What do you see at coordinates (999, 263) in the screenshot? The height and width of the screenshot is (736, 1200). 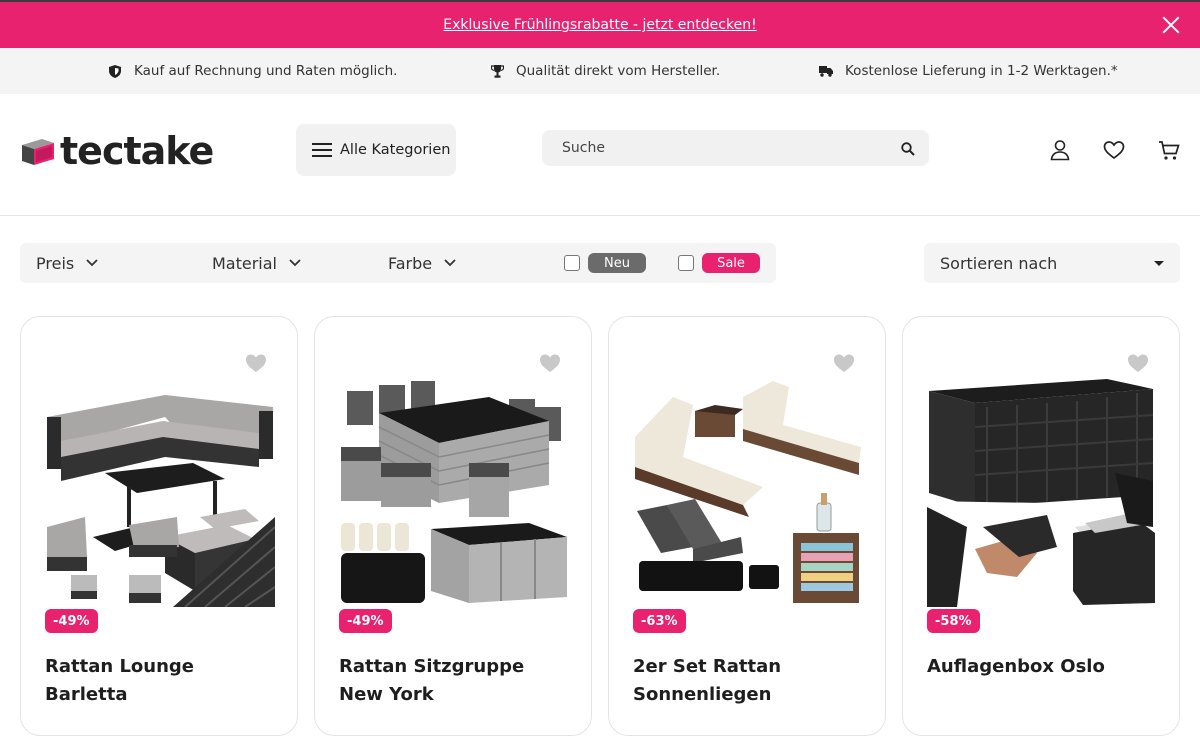 I see `sort-label: Sortieren nach` at bounding box center [999, 263].